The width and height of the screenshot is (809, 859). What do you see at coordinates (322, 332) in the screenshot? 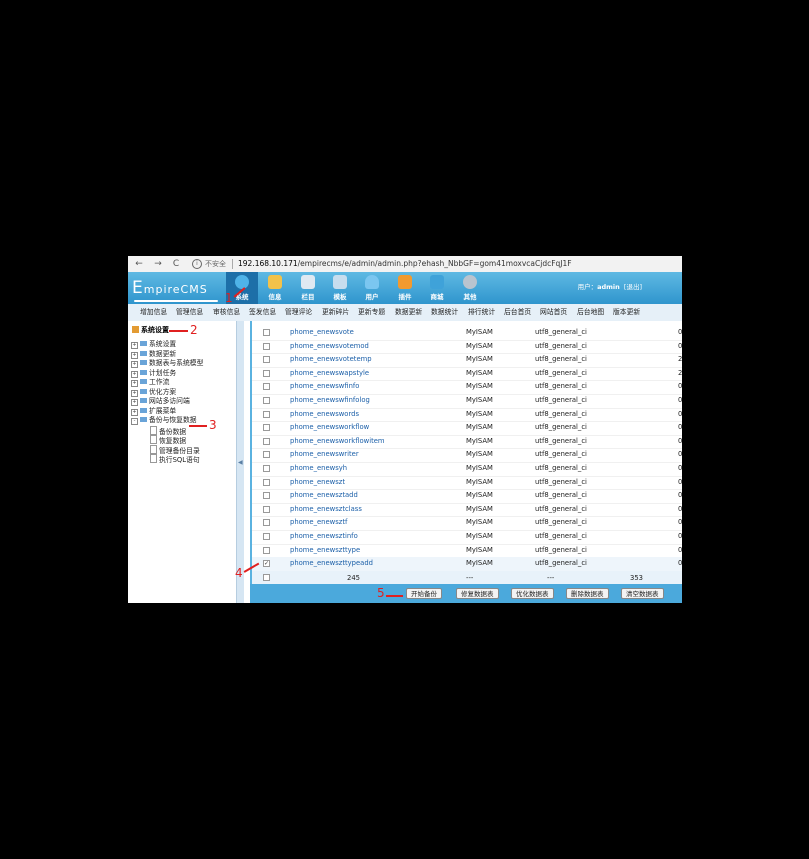
I see `table-name-link: phome_enewsvote` at bounding box center [322, 332].